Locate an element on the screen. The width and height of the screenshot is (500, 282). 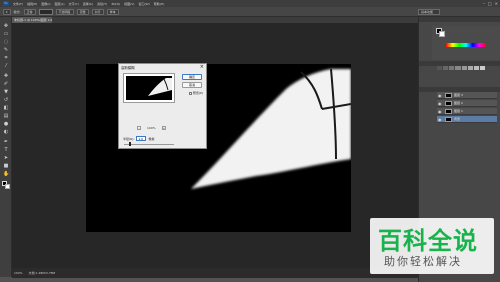
move-tool-icon: ✥ is located at coordinates (6, 26).